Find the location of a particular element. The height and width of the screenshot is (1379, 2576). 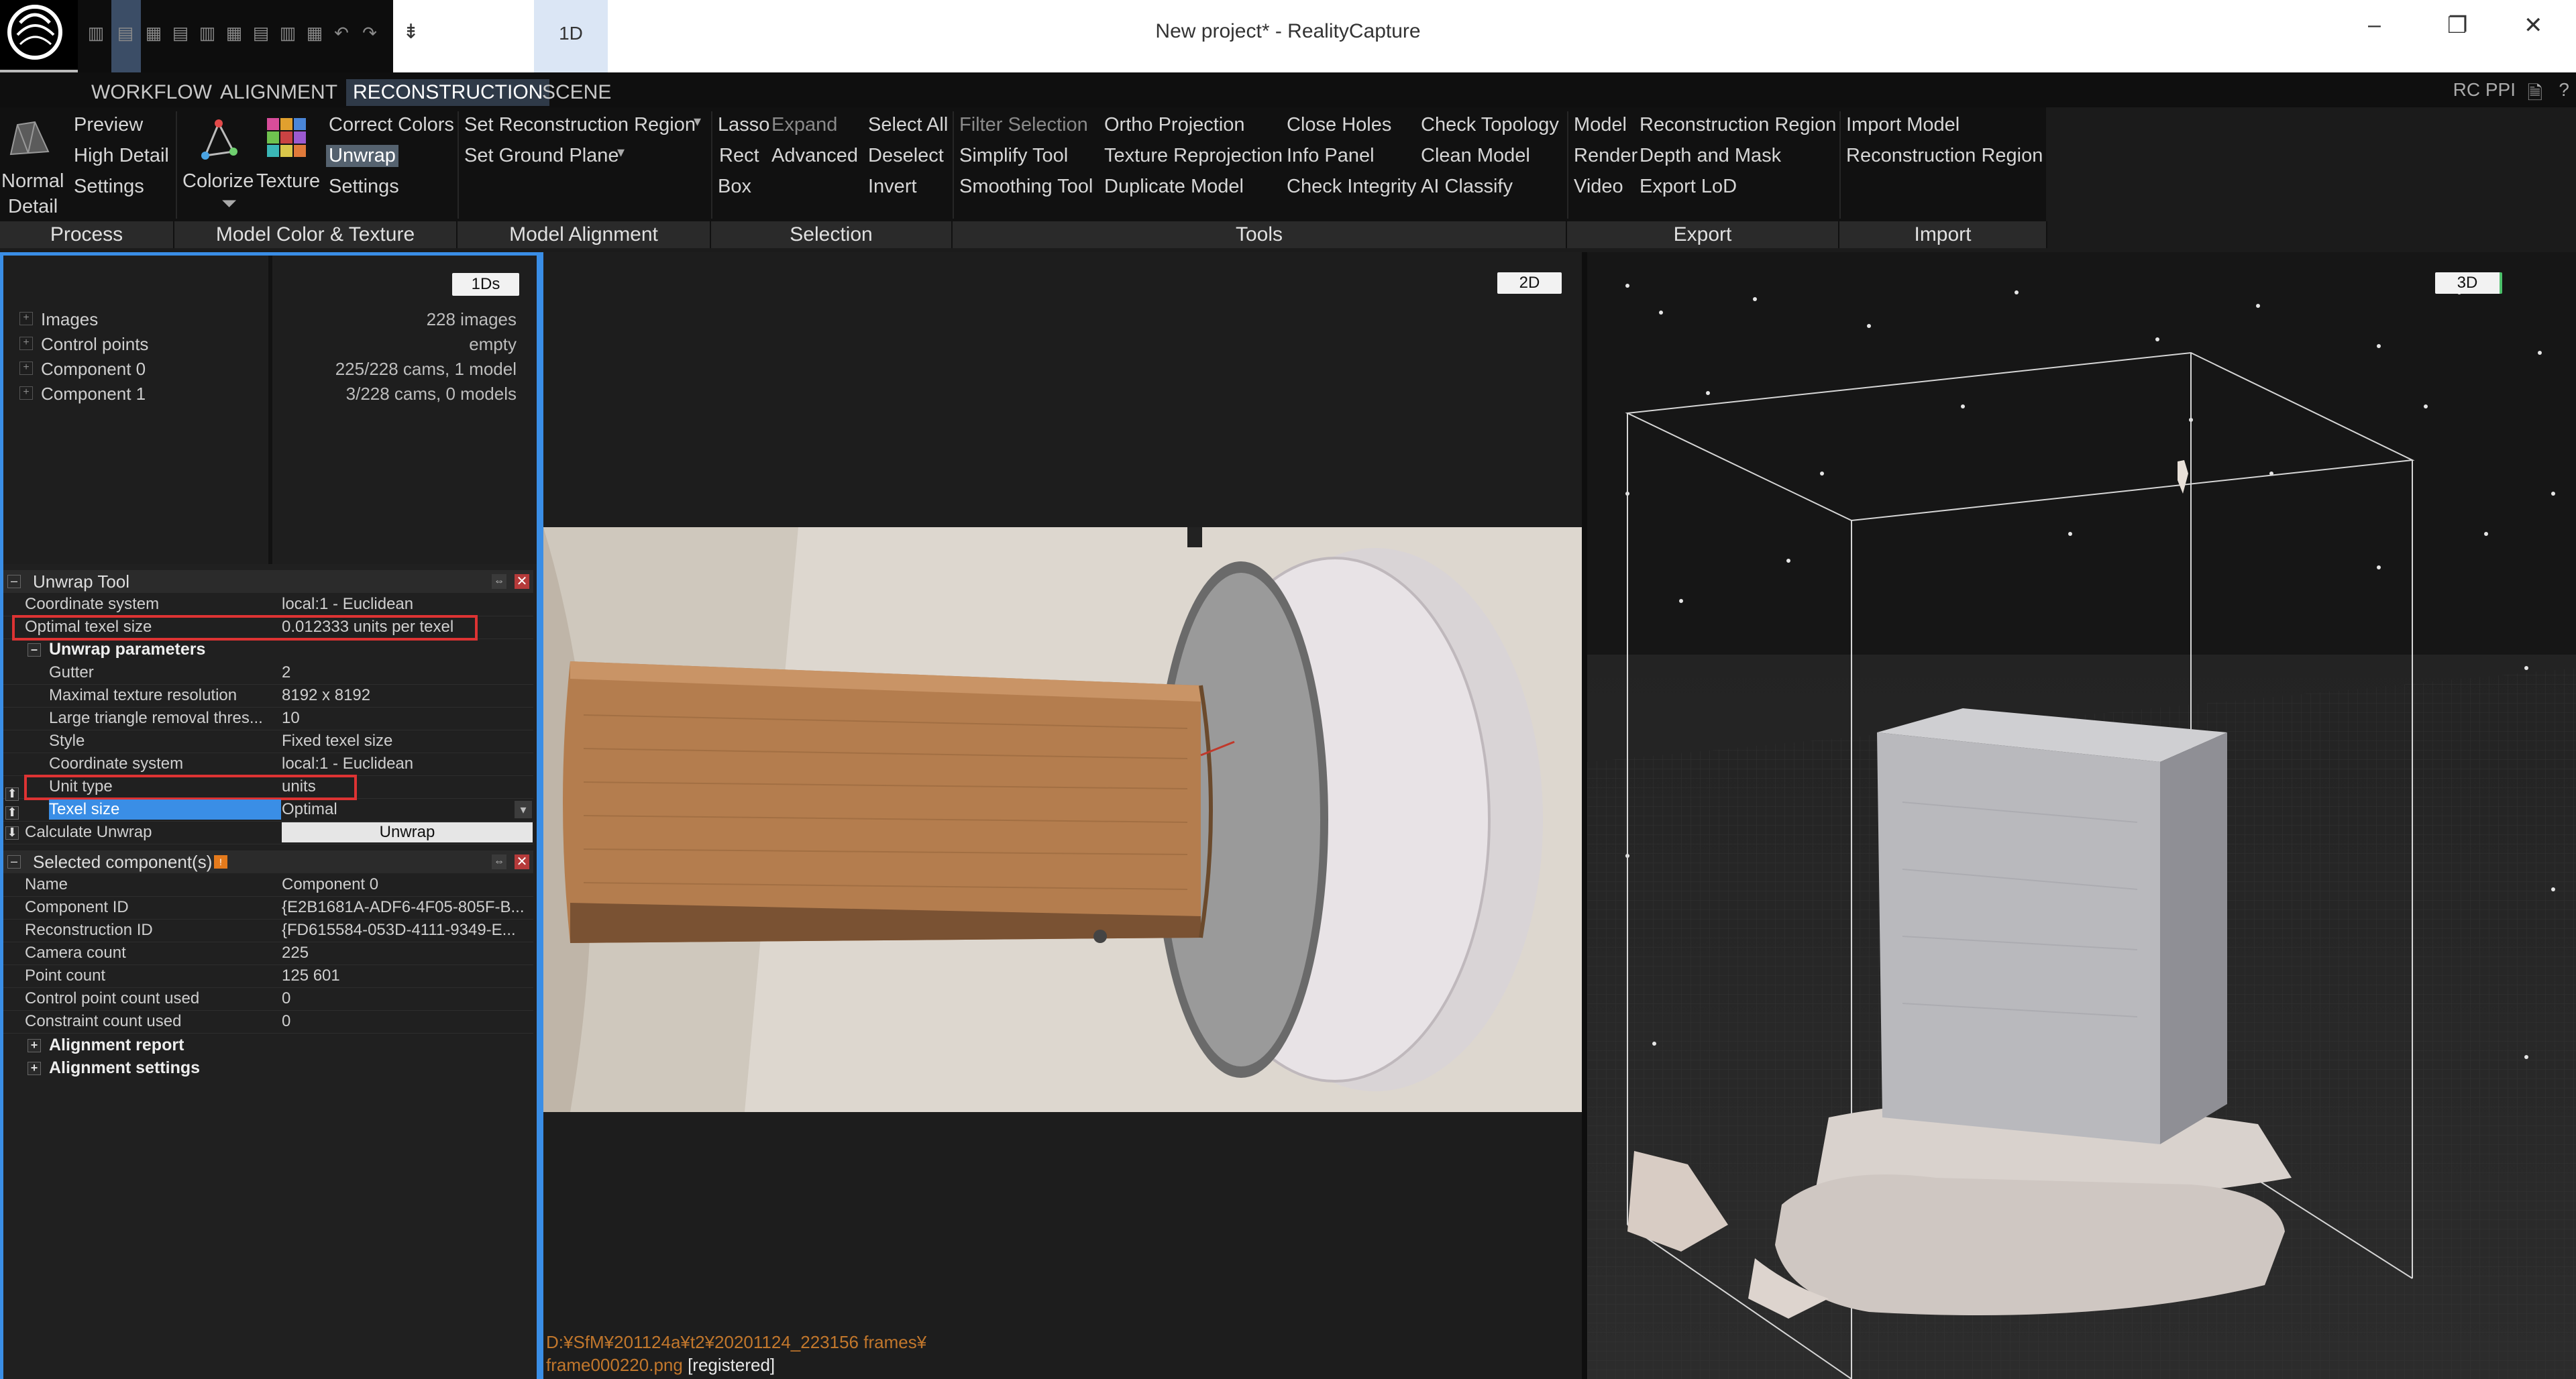

smoothing-tool-button: Smoothing Tool is located at coordinates (1026, 187).